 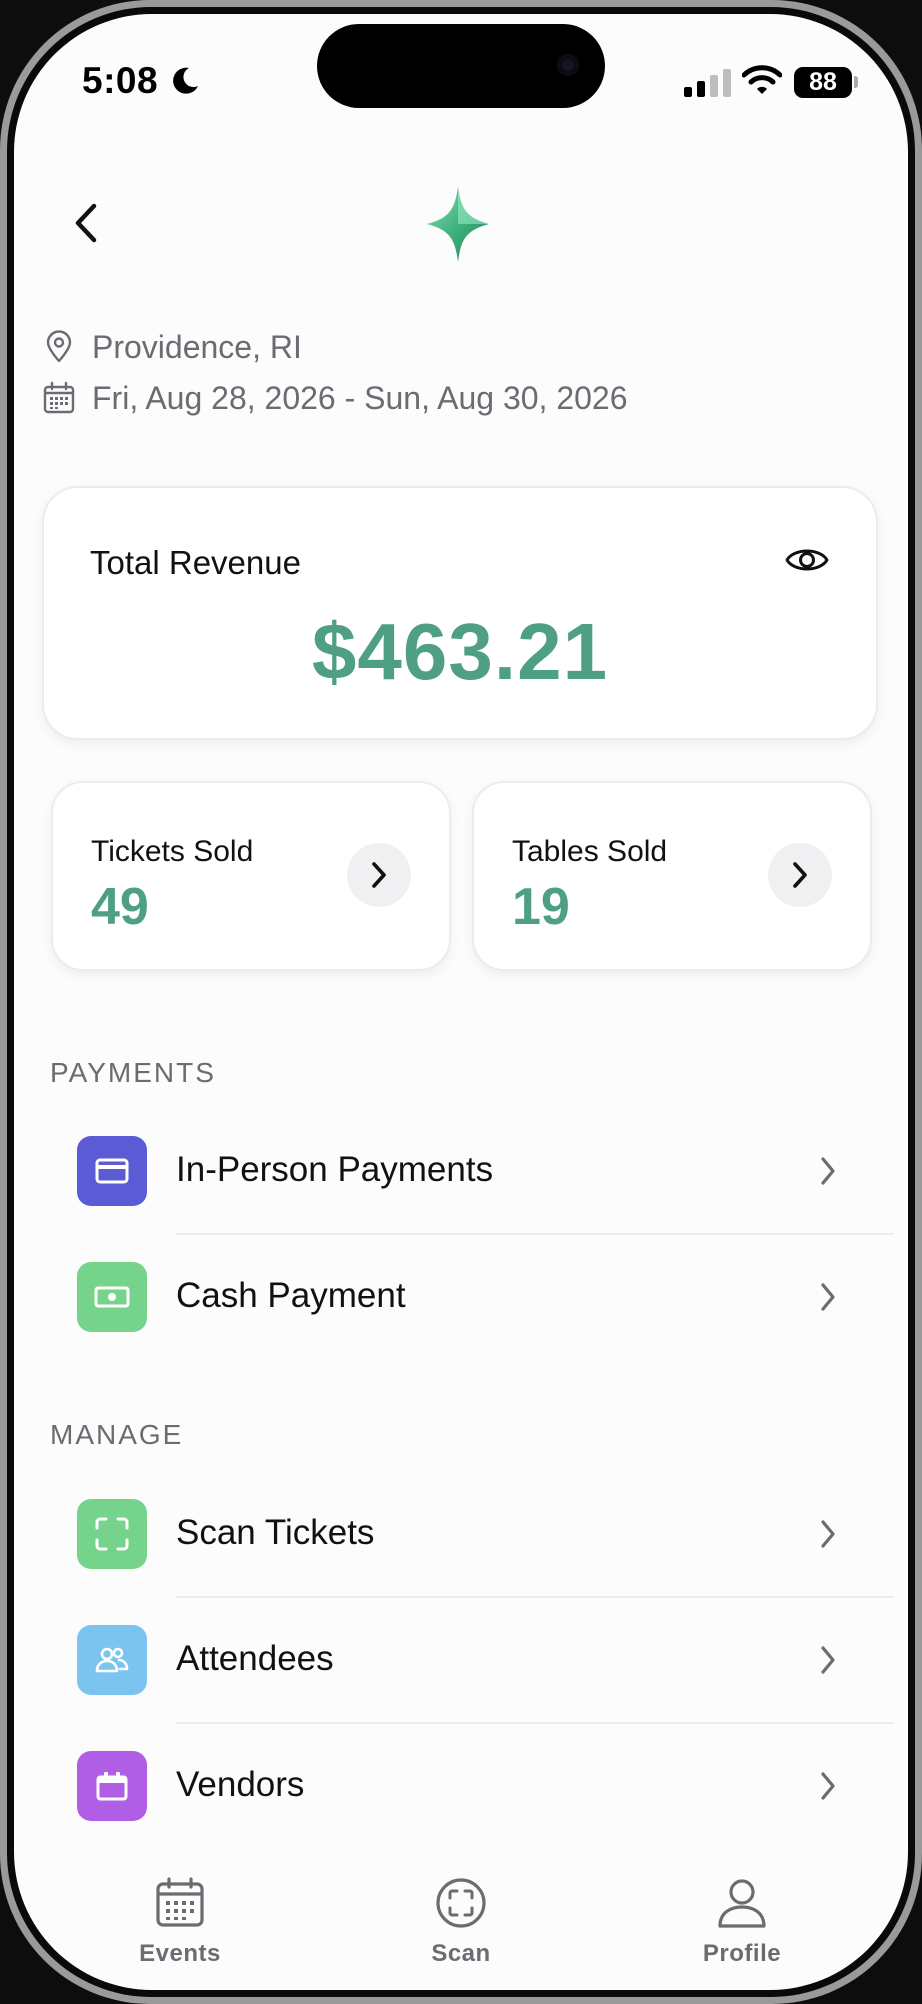 I want to click on tab-profile: Profile, so click(x=742, y=1922).